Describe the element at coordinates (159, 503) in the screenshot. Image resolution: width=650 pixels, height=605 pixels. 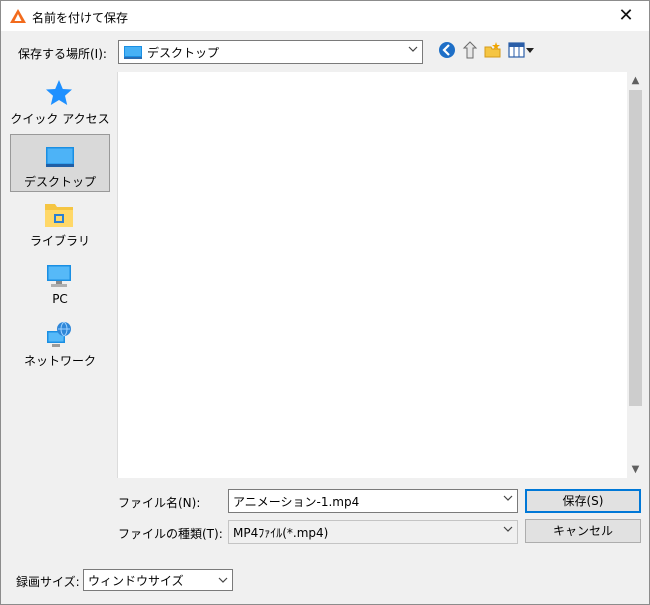
I see `filename-label: ファイル名(N):` at that location.